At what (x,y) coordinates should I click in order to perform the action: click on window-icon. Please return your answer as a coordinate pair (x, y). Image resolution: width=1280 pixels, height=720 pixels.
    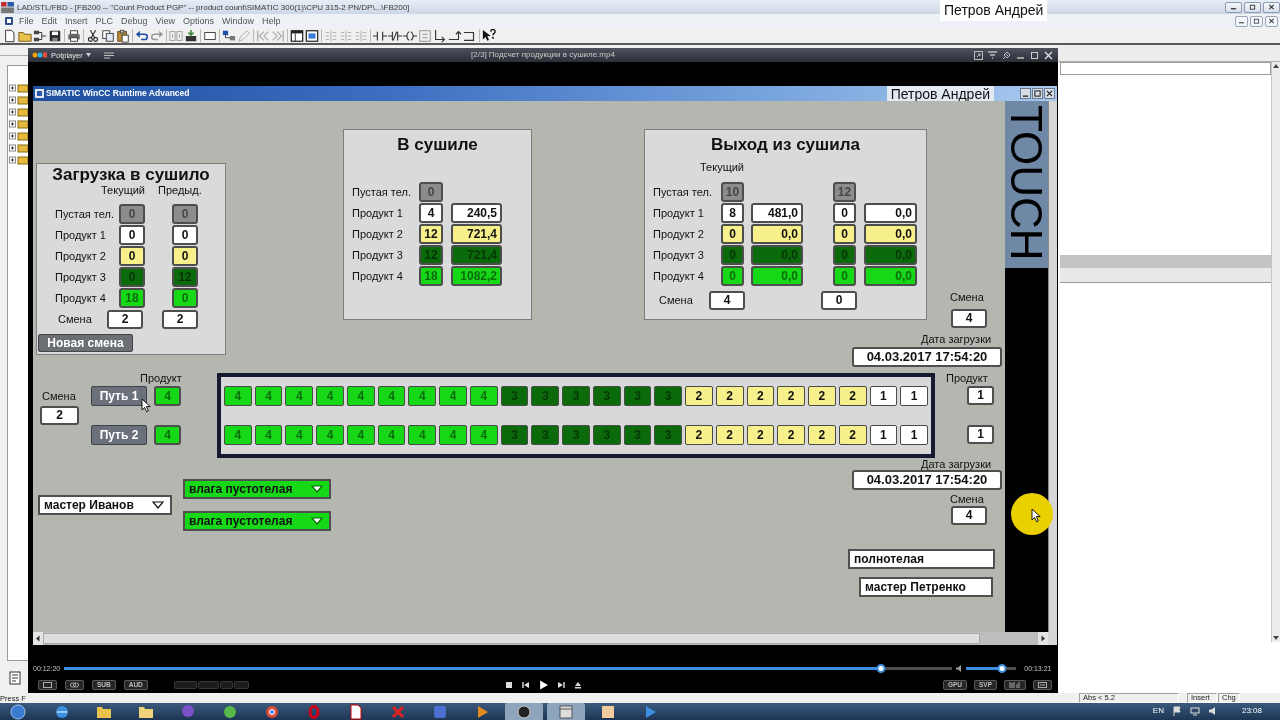
    Looking at the image, I should click on (297, 35).